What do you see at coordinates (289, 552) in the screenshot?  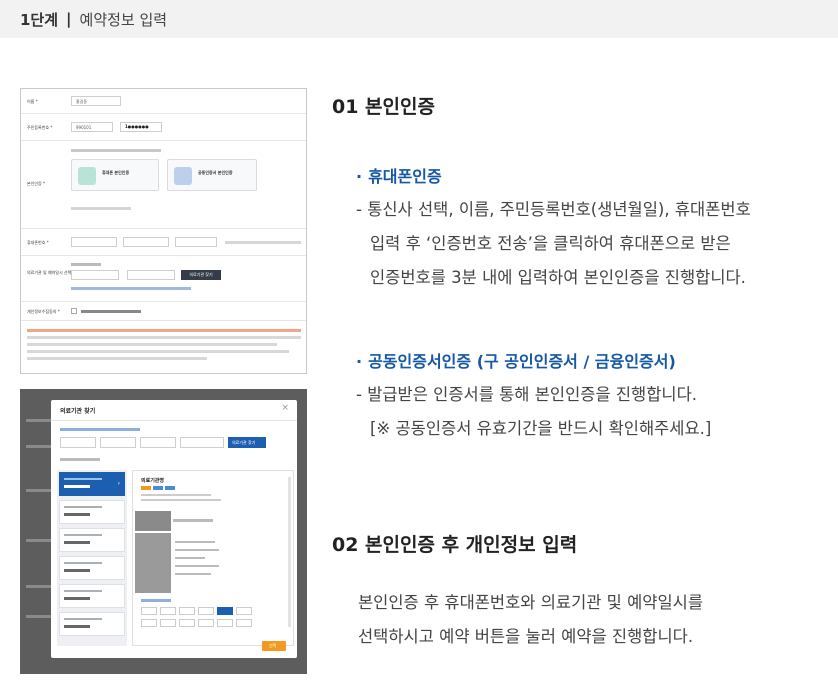 I see `detail-scrollbar` at bounding box center [289, 552].